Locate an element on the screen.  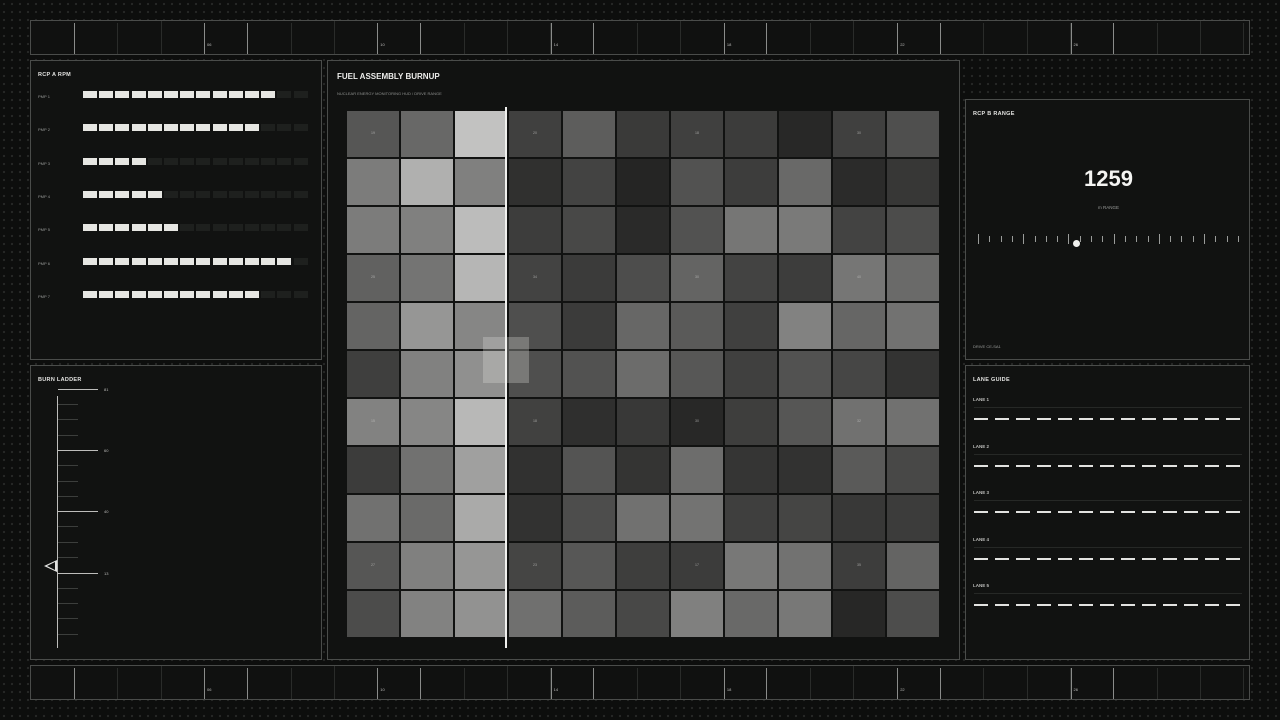
grid-cell: 32 is located at coordinates (859, 422).